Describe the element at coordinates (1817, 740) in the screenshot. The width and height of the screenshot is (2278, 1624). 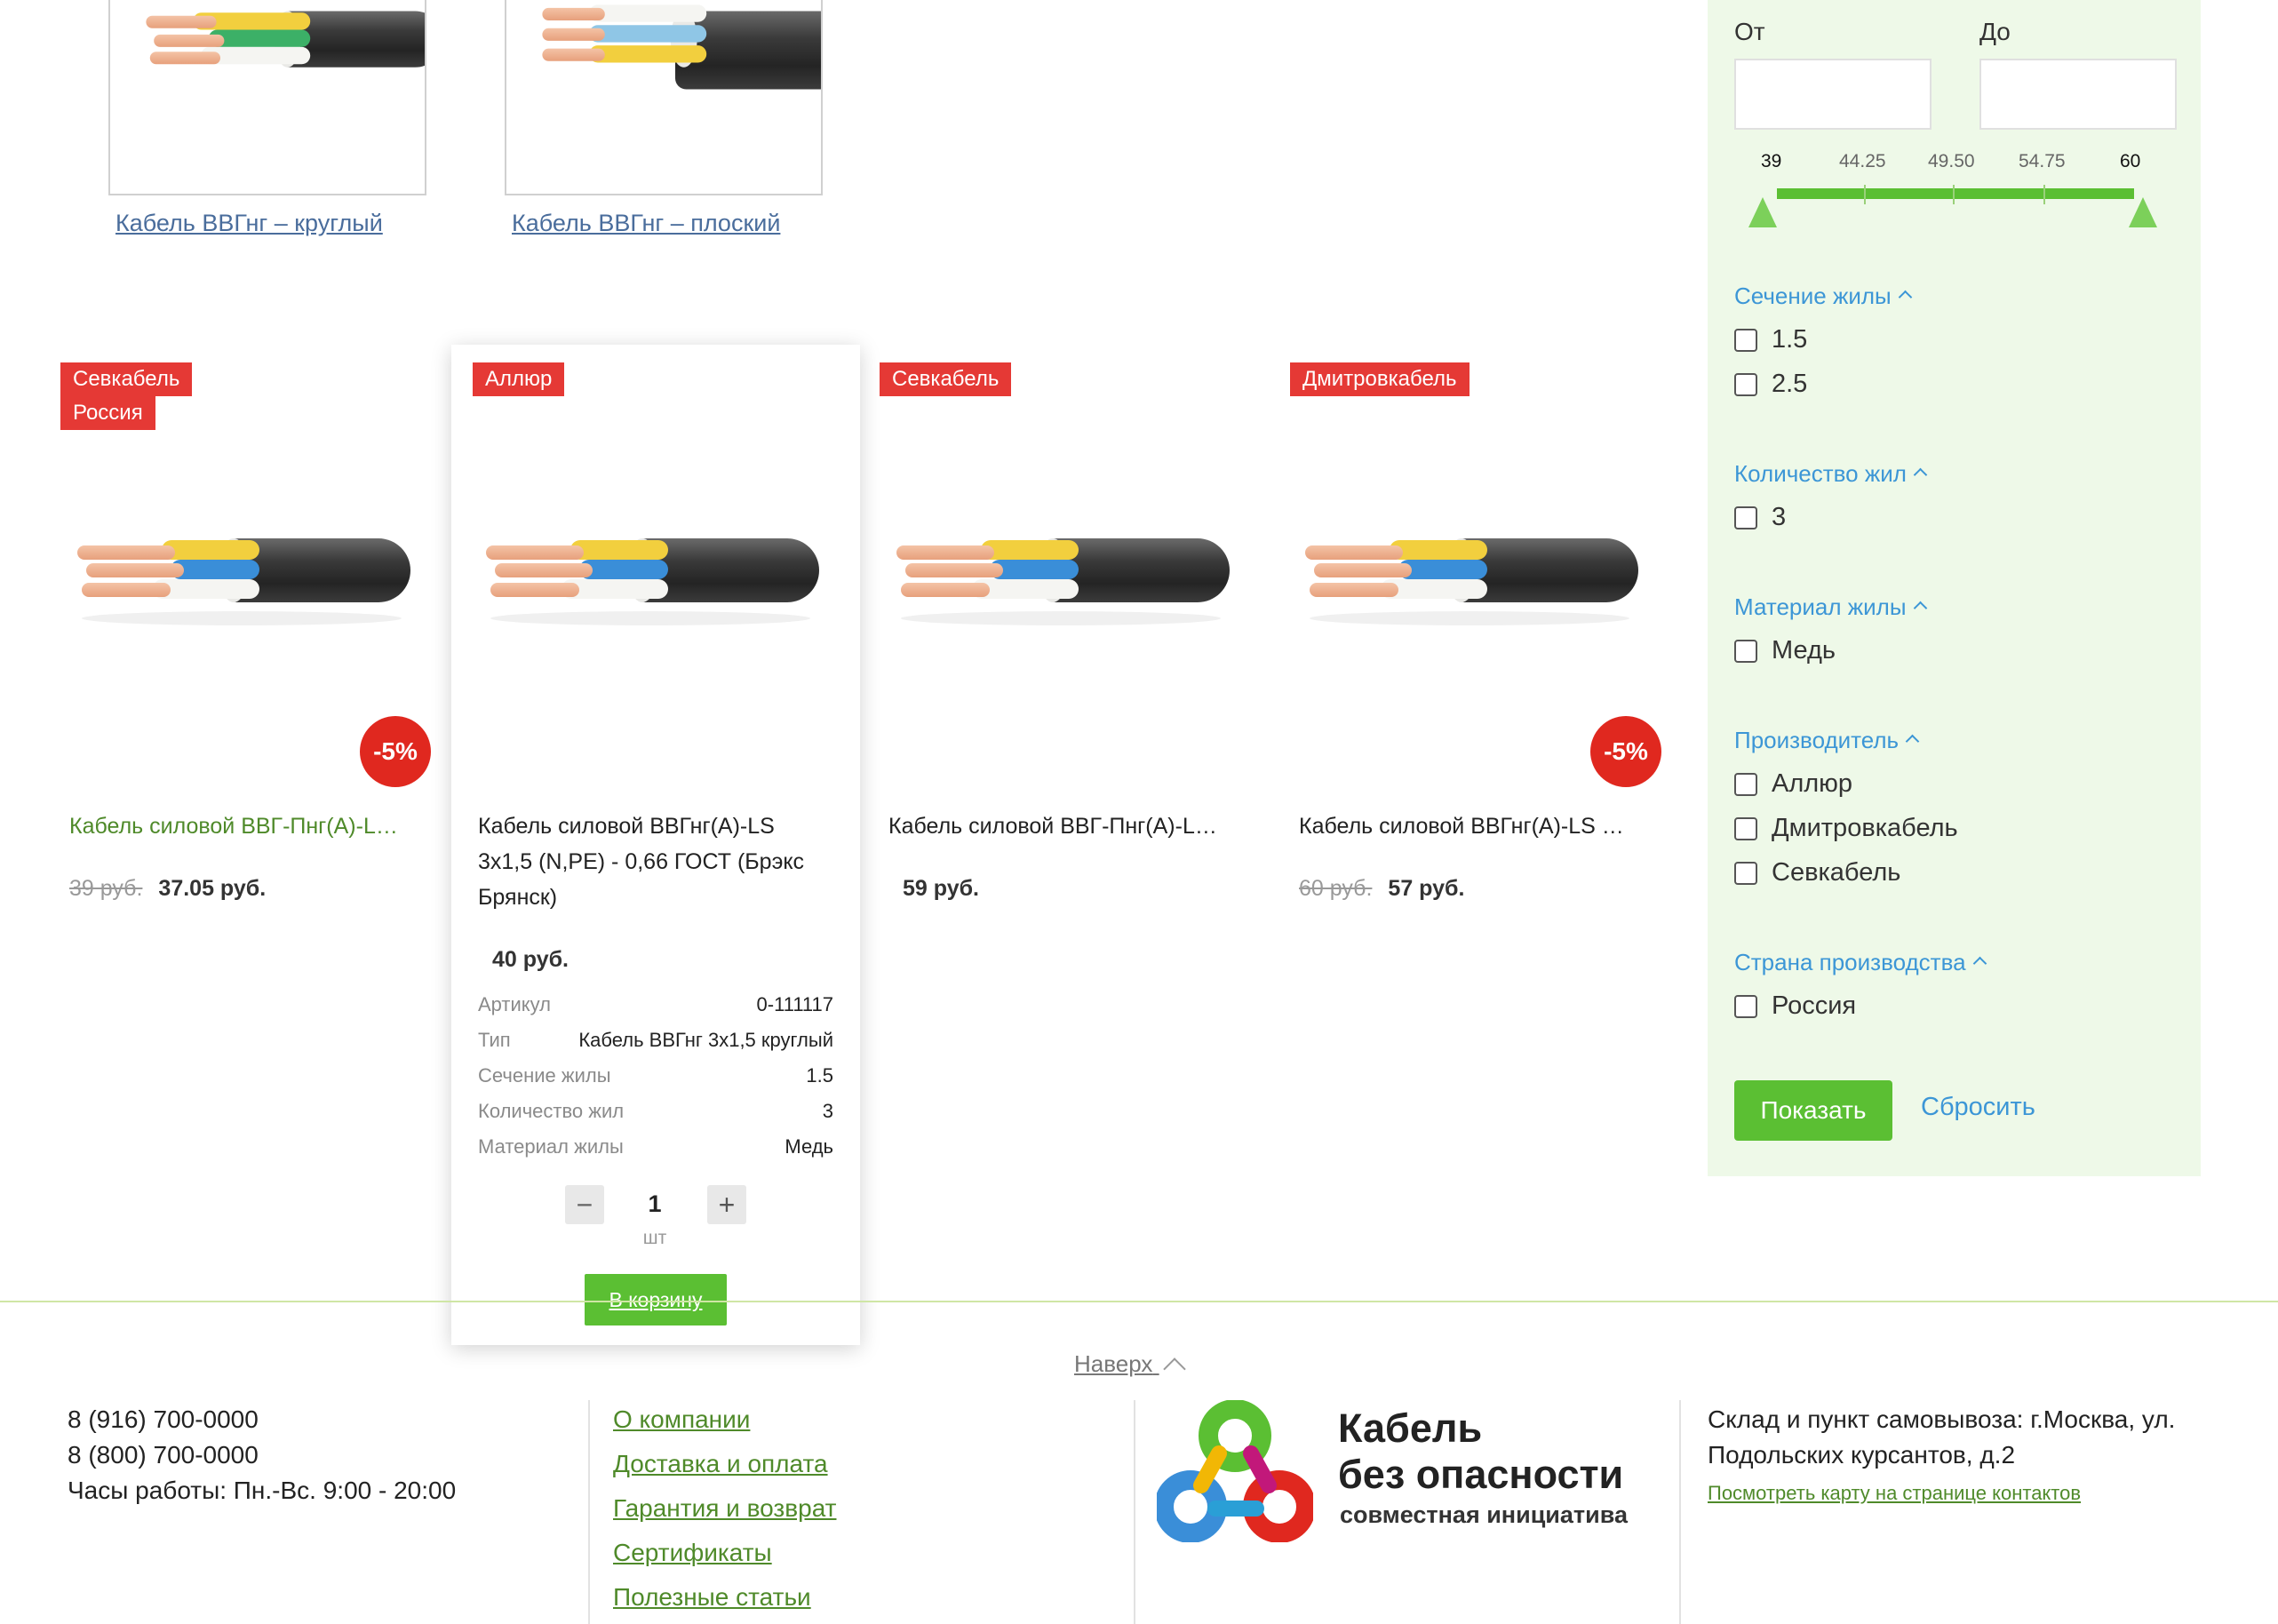
I see `filter-group-title: Производитель` at that location.